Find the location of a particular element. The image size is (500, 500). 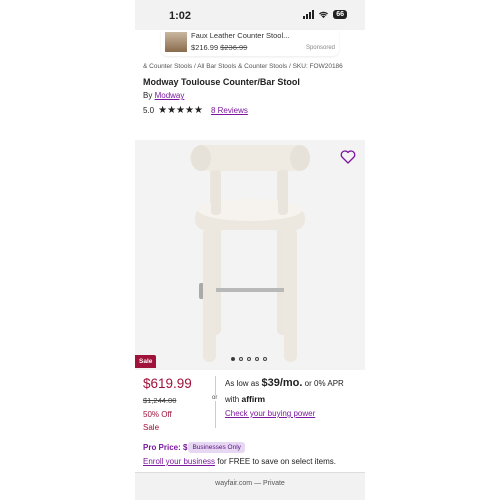

sale-label: Sale is located at coordinates (151, 427).